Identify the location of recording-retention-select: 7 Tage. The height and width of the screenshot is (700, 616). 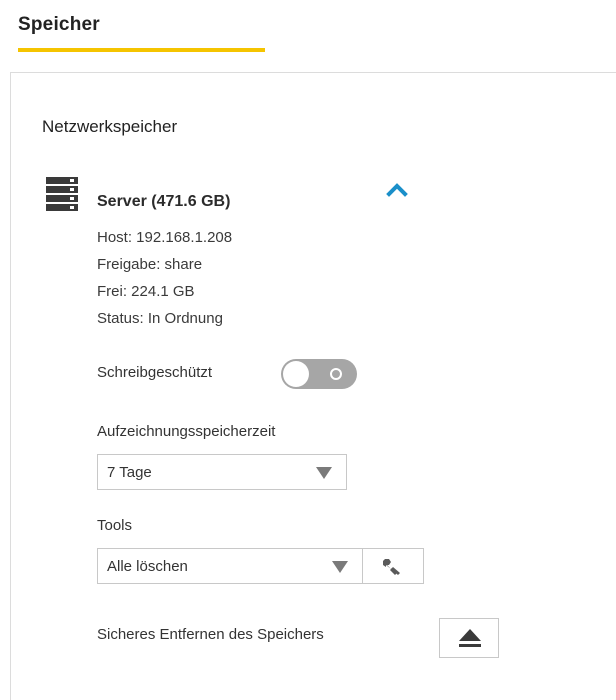
(222, 472).